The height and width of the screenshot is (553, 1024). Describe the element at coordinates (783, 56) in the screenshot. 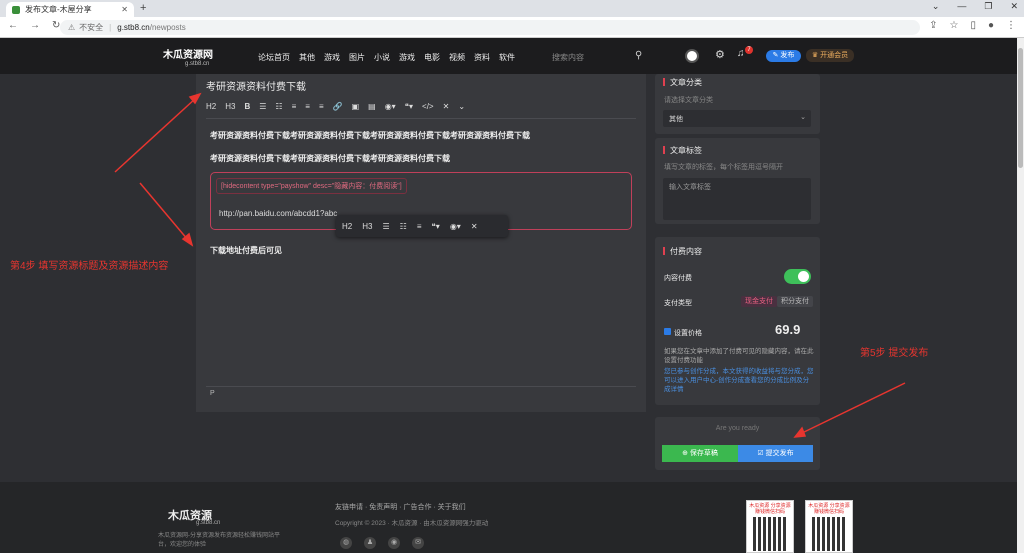

I see `publish-button: ✎ 发布` at that location.